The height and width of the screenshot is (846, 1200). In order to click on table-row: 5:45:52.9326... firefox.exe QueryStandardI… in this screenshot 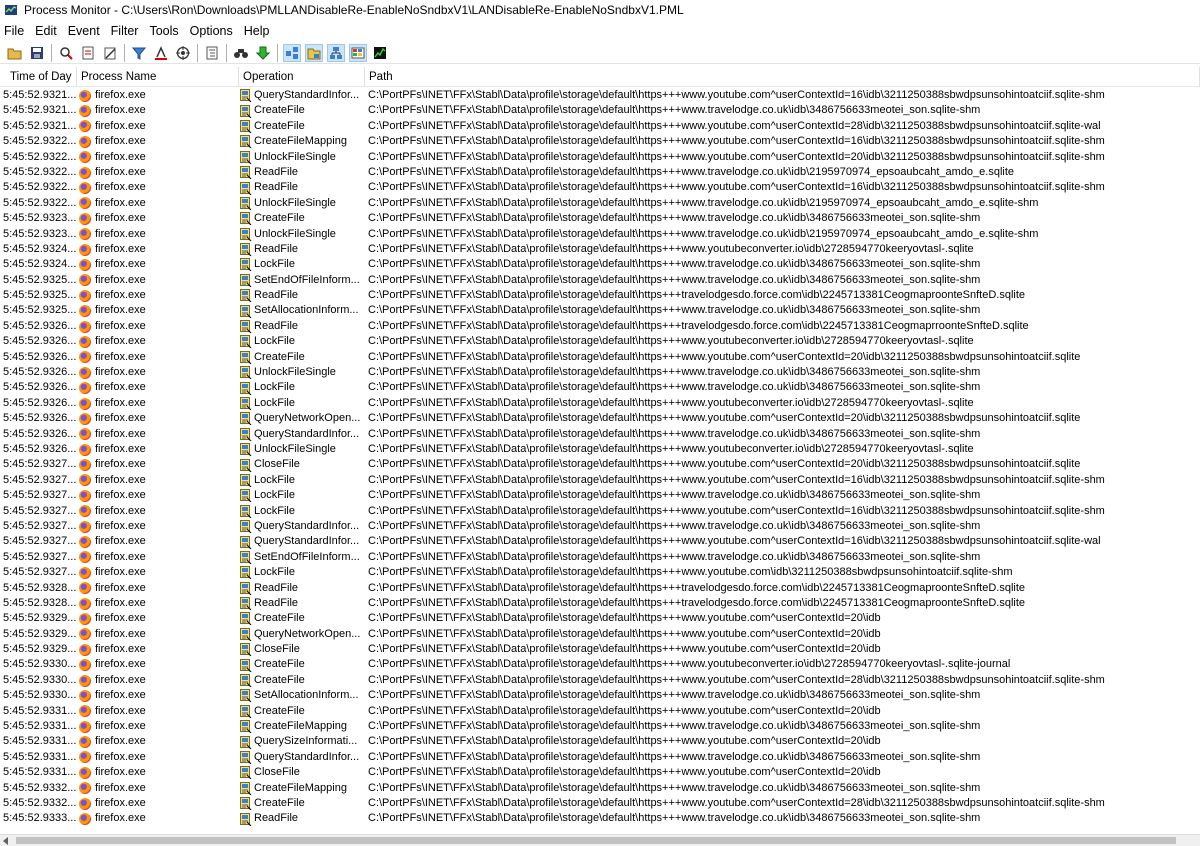, I will do `click(600, 434)`.